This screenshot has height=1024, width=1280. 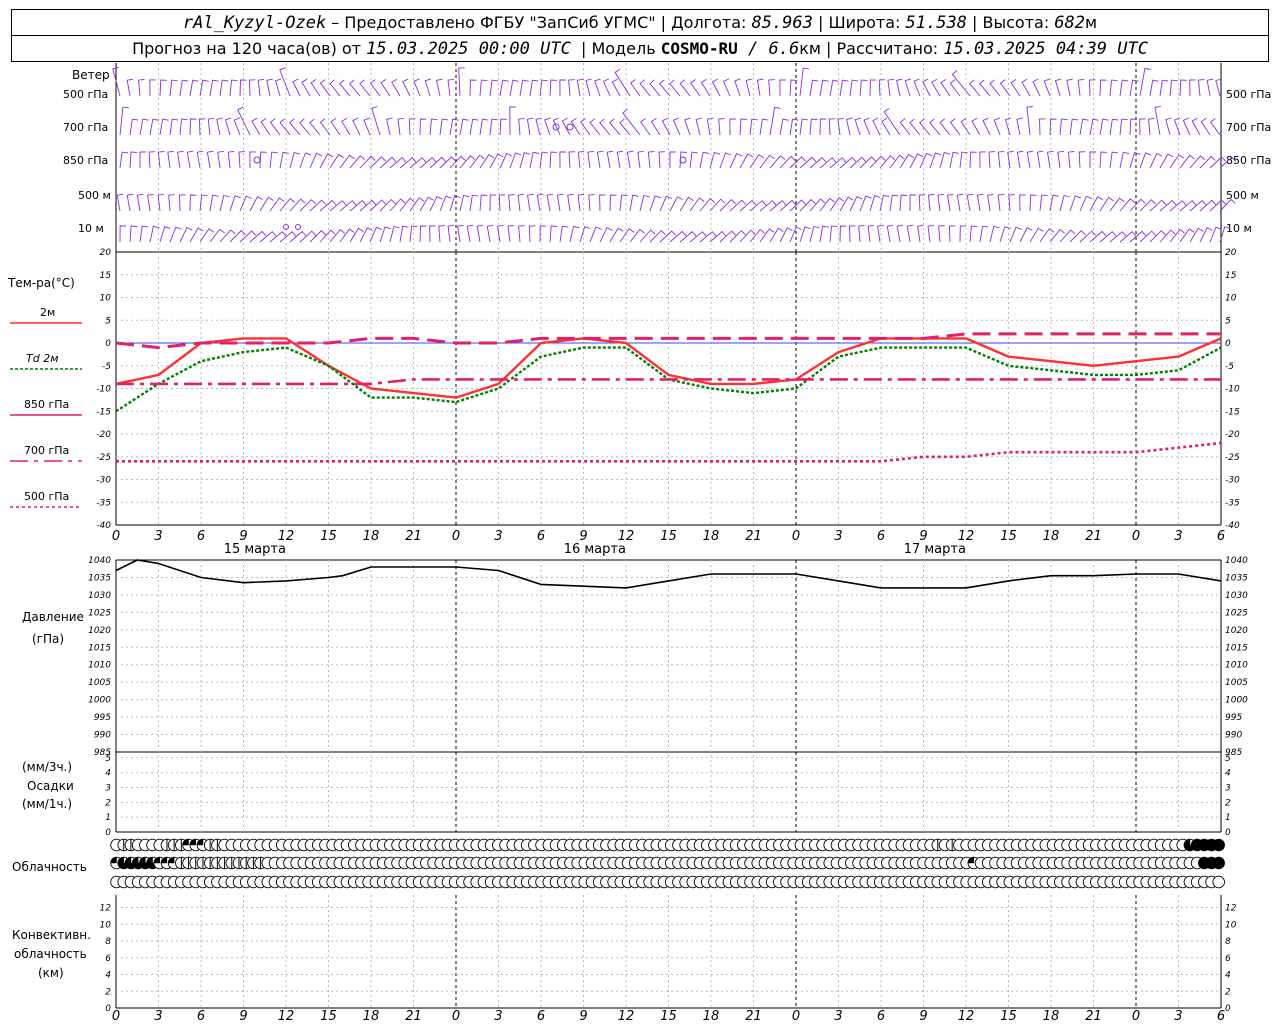 I want to click on pressure-ytick-right: 1010, so click(x=1236, y=666).